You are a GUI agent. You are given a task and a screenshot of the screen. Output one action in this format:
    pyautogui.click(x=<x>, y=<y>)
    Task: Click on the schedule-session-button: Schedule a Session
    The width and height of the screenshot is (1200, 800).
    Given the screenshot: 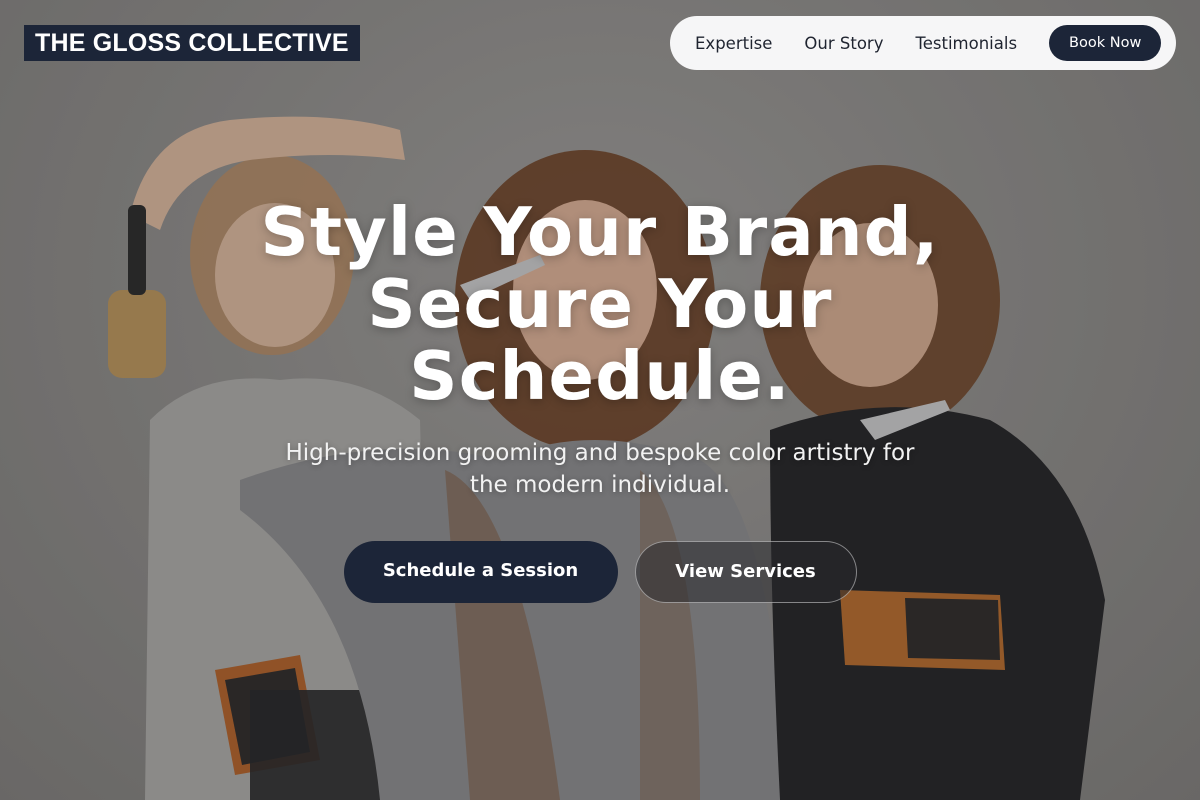 What is the action you would take?
    pyautogui.click(x=480, y=572)
    